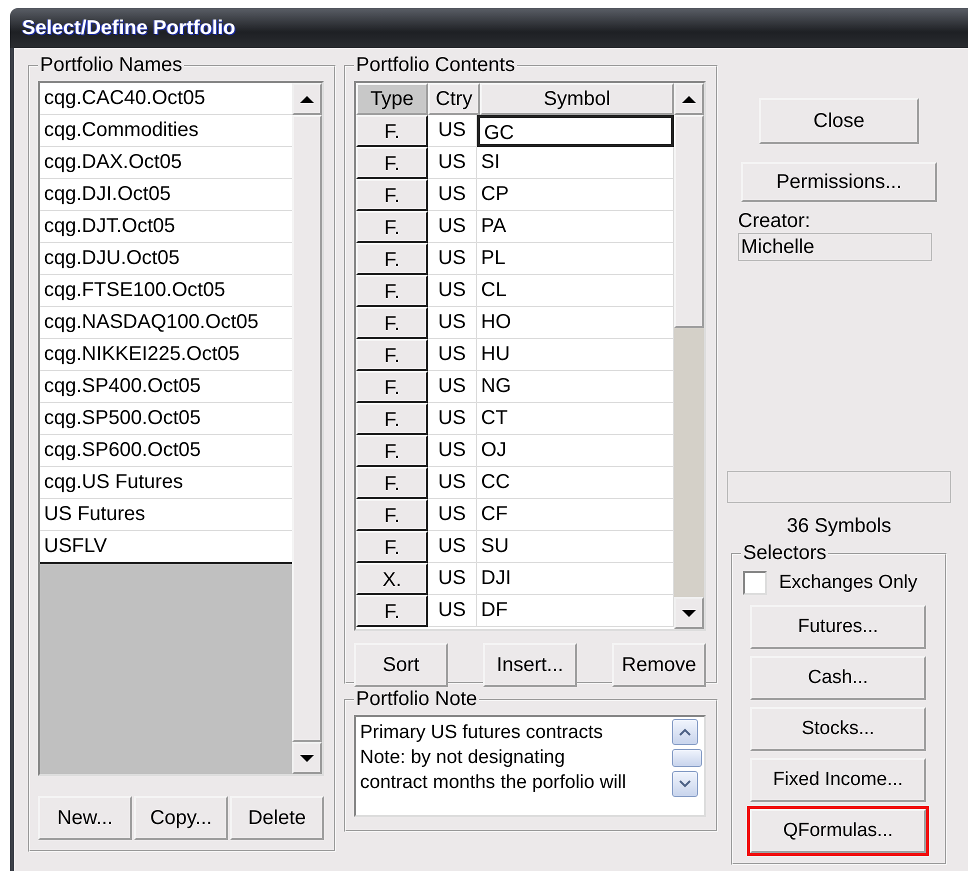  I want to click on list-item: USFLV, so click(166, 547).